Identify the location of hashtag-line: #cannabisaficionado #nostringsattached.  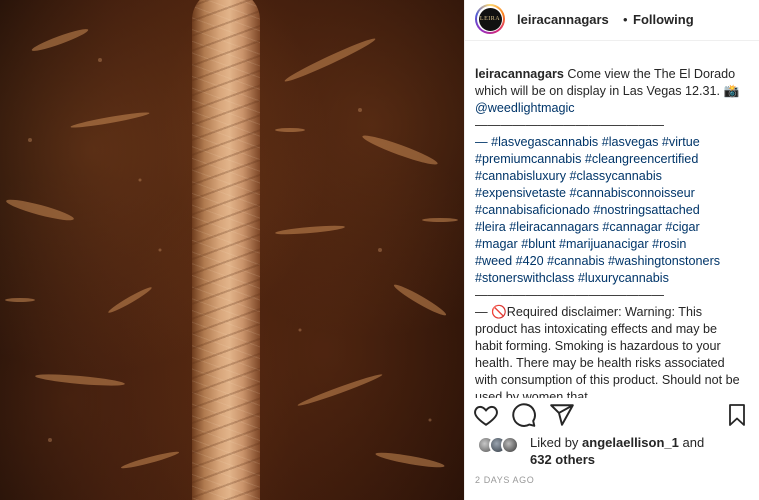
(611, 210).